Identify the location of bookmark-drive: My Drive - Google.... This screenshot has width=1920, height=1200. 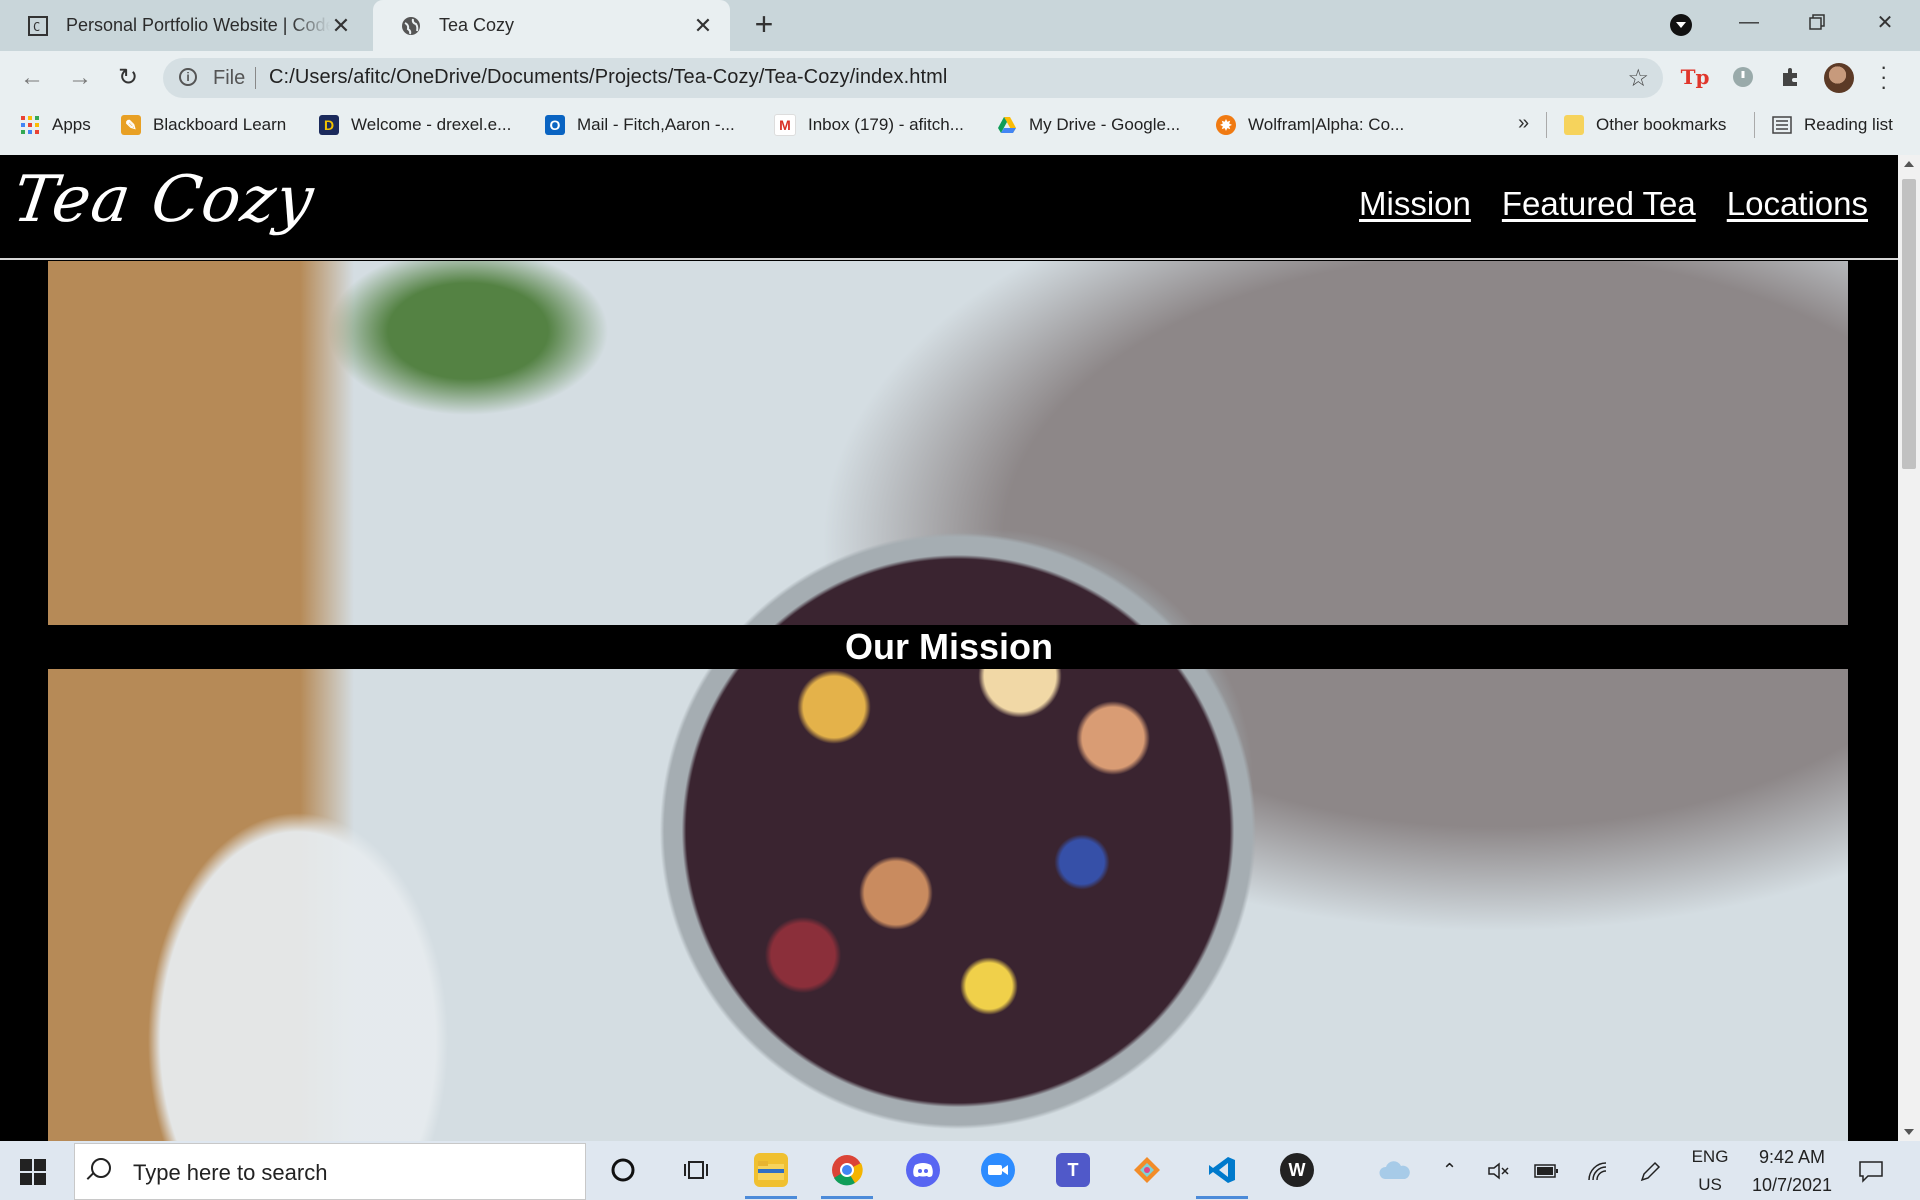
(1088, 125).